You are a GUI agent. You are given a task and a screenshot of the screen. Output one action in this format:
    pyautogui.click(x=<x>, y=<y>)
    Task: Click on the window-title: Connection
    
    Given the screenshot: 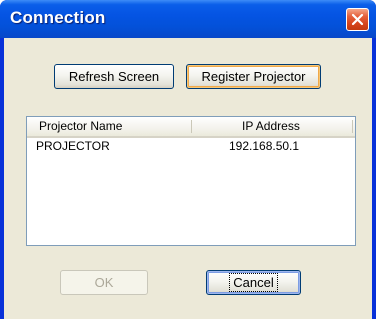 What is the action you would take?
    pyautogui.click(x=58, y=17)
    